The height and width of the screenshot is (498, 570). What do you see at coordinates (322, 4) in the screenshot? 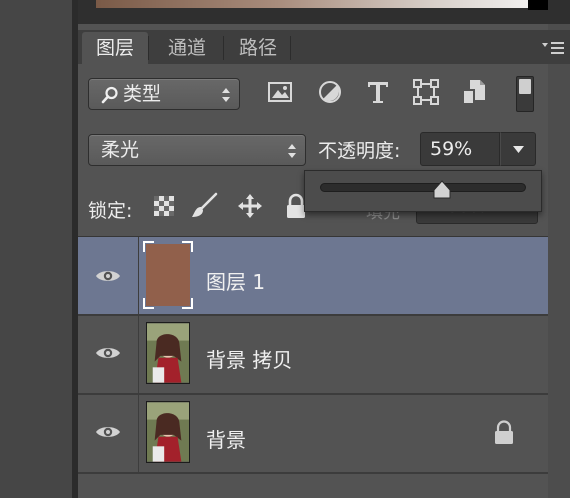
I see `color-gradient-bar` at bounding box center [322, 4].